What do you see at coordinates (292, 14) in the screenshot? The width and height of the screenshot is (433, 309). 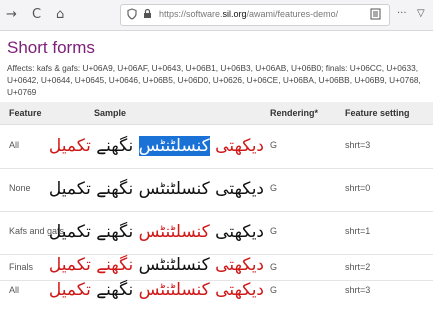 I see `url-path: /awami/features-demo/` at bounding box center [292, 14].